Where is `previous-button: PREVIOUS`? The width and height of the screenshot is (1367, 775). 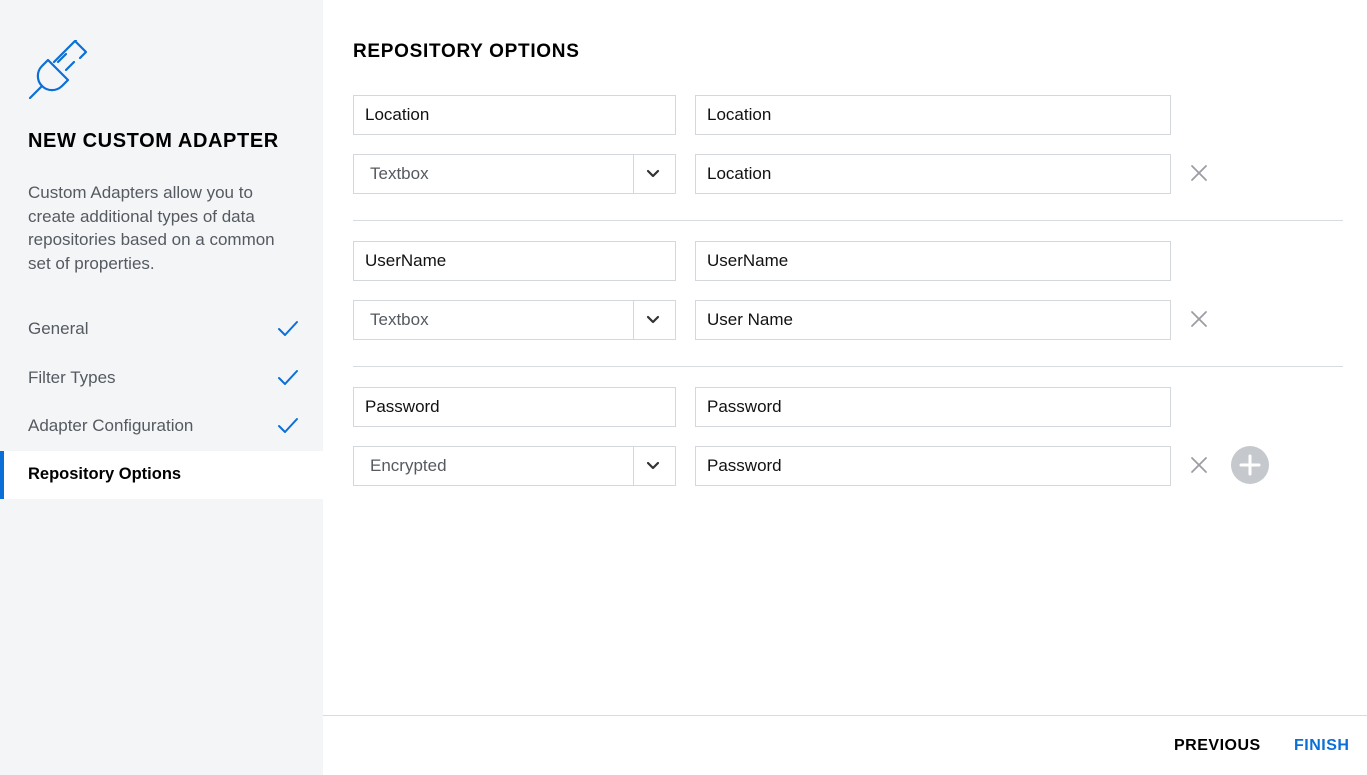
previous-button: PREVIOUS is located at coordinates (1217, 746).